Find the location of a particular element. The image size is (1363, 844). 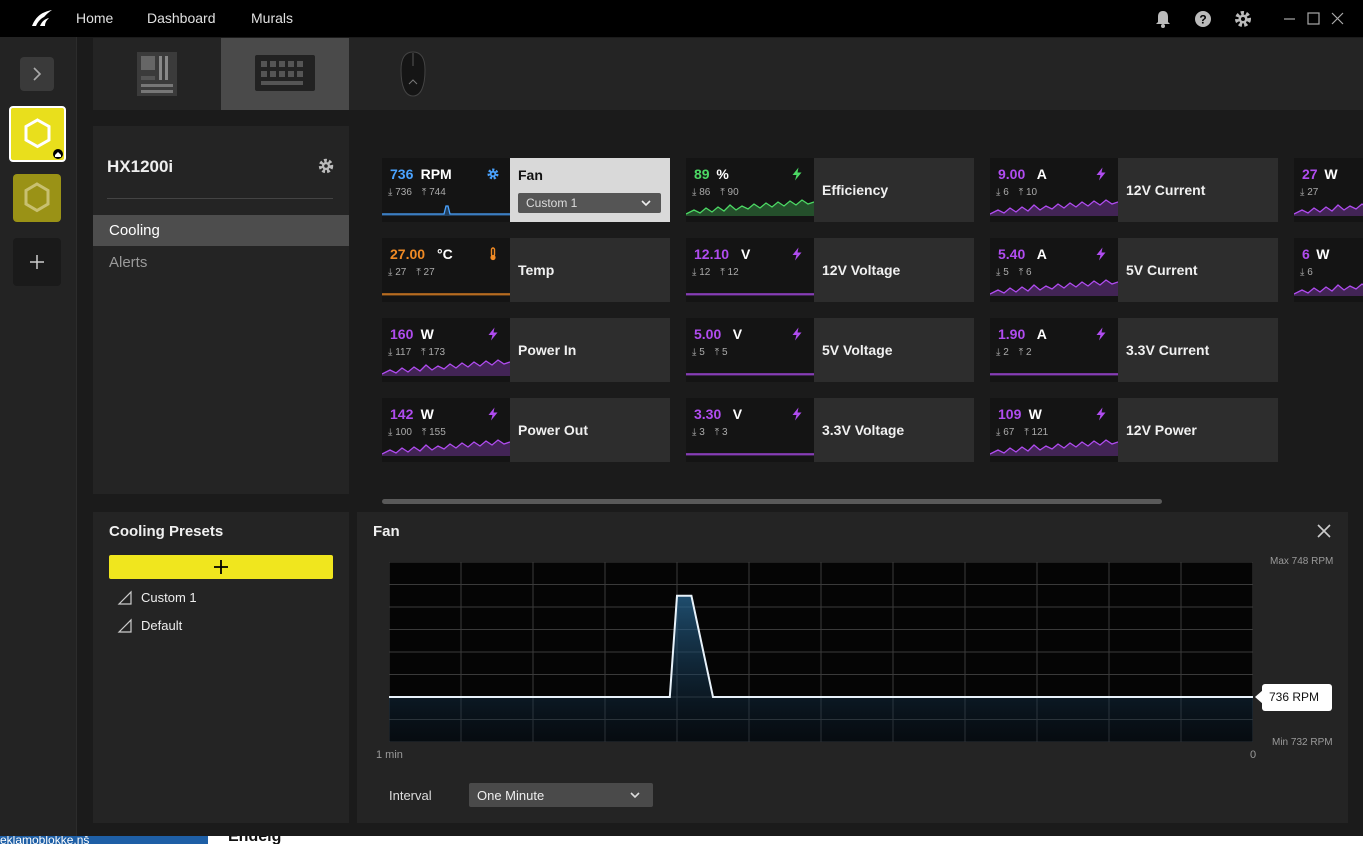

sensor-graph: 5.00 V ⤓ 5 ⤒ 5 is located at coordinates (750, 350).